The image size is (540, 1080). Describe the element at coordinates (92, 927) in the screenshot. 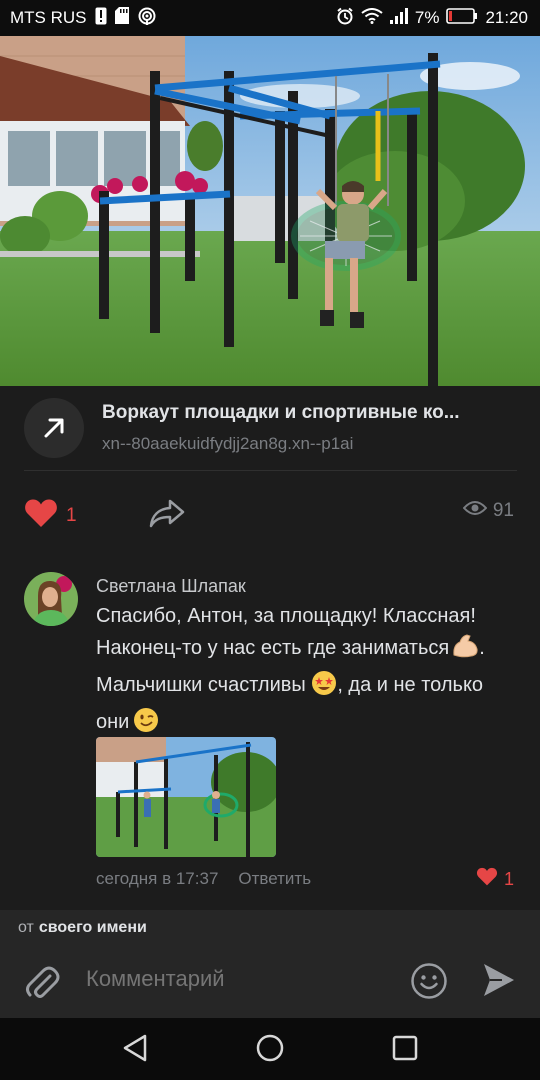

I see `post-as-name: своего имени` at that location.